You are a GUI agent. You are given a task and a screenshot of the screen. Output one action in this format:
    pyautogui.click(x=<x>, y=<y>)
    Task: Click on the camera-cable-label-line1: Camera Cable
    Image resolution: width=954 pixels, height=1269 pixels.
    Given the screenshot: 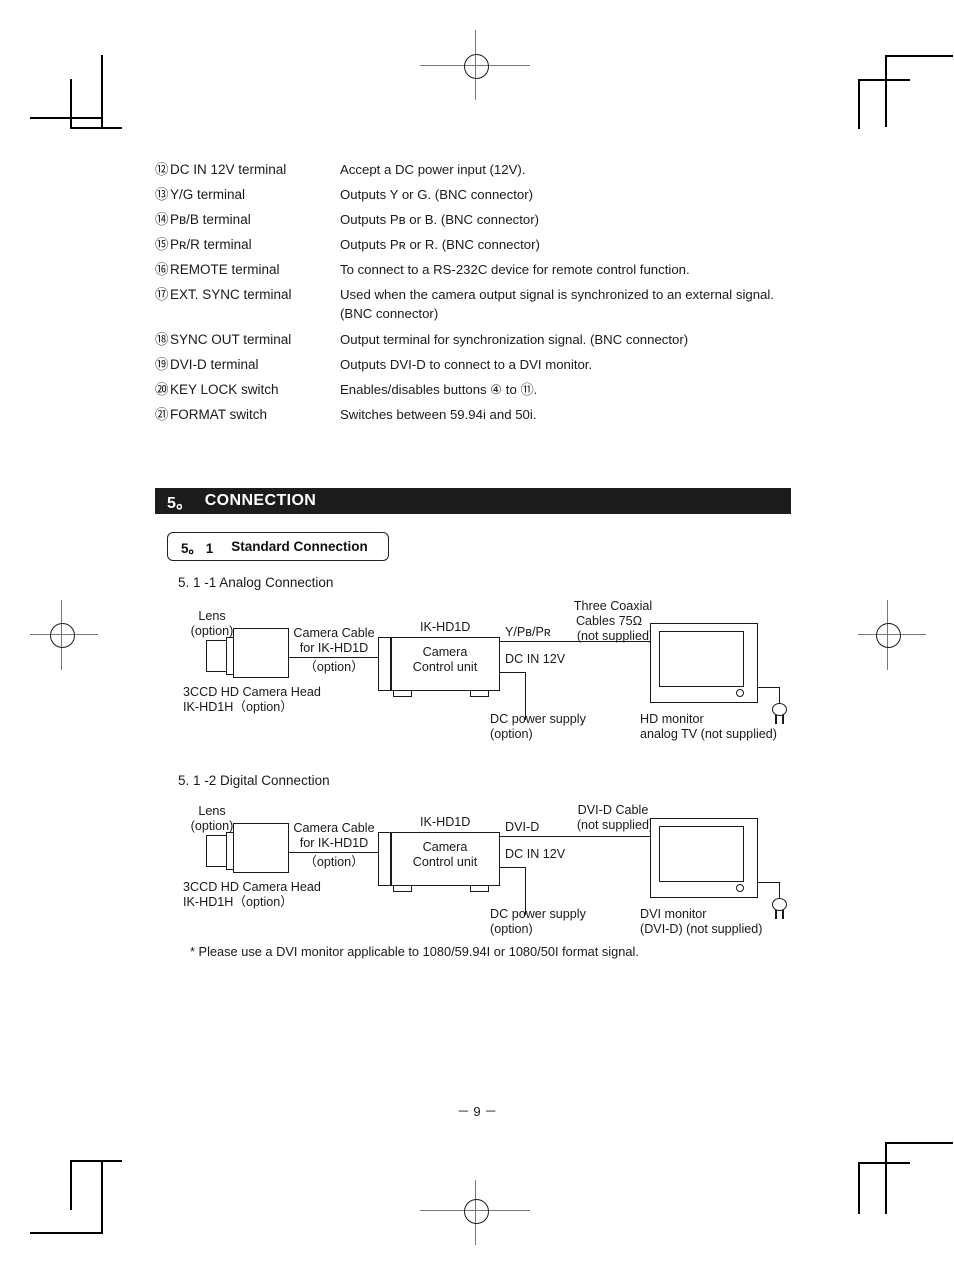 What is the action you would take?
    pyautogui.click(x=334, y=828)
    